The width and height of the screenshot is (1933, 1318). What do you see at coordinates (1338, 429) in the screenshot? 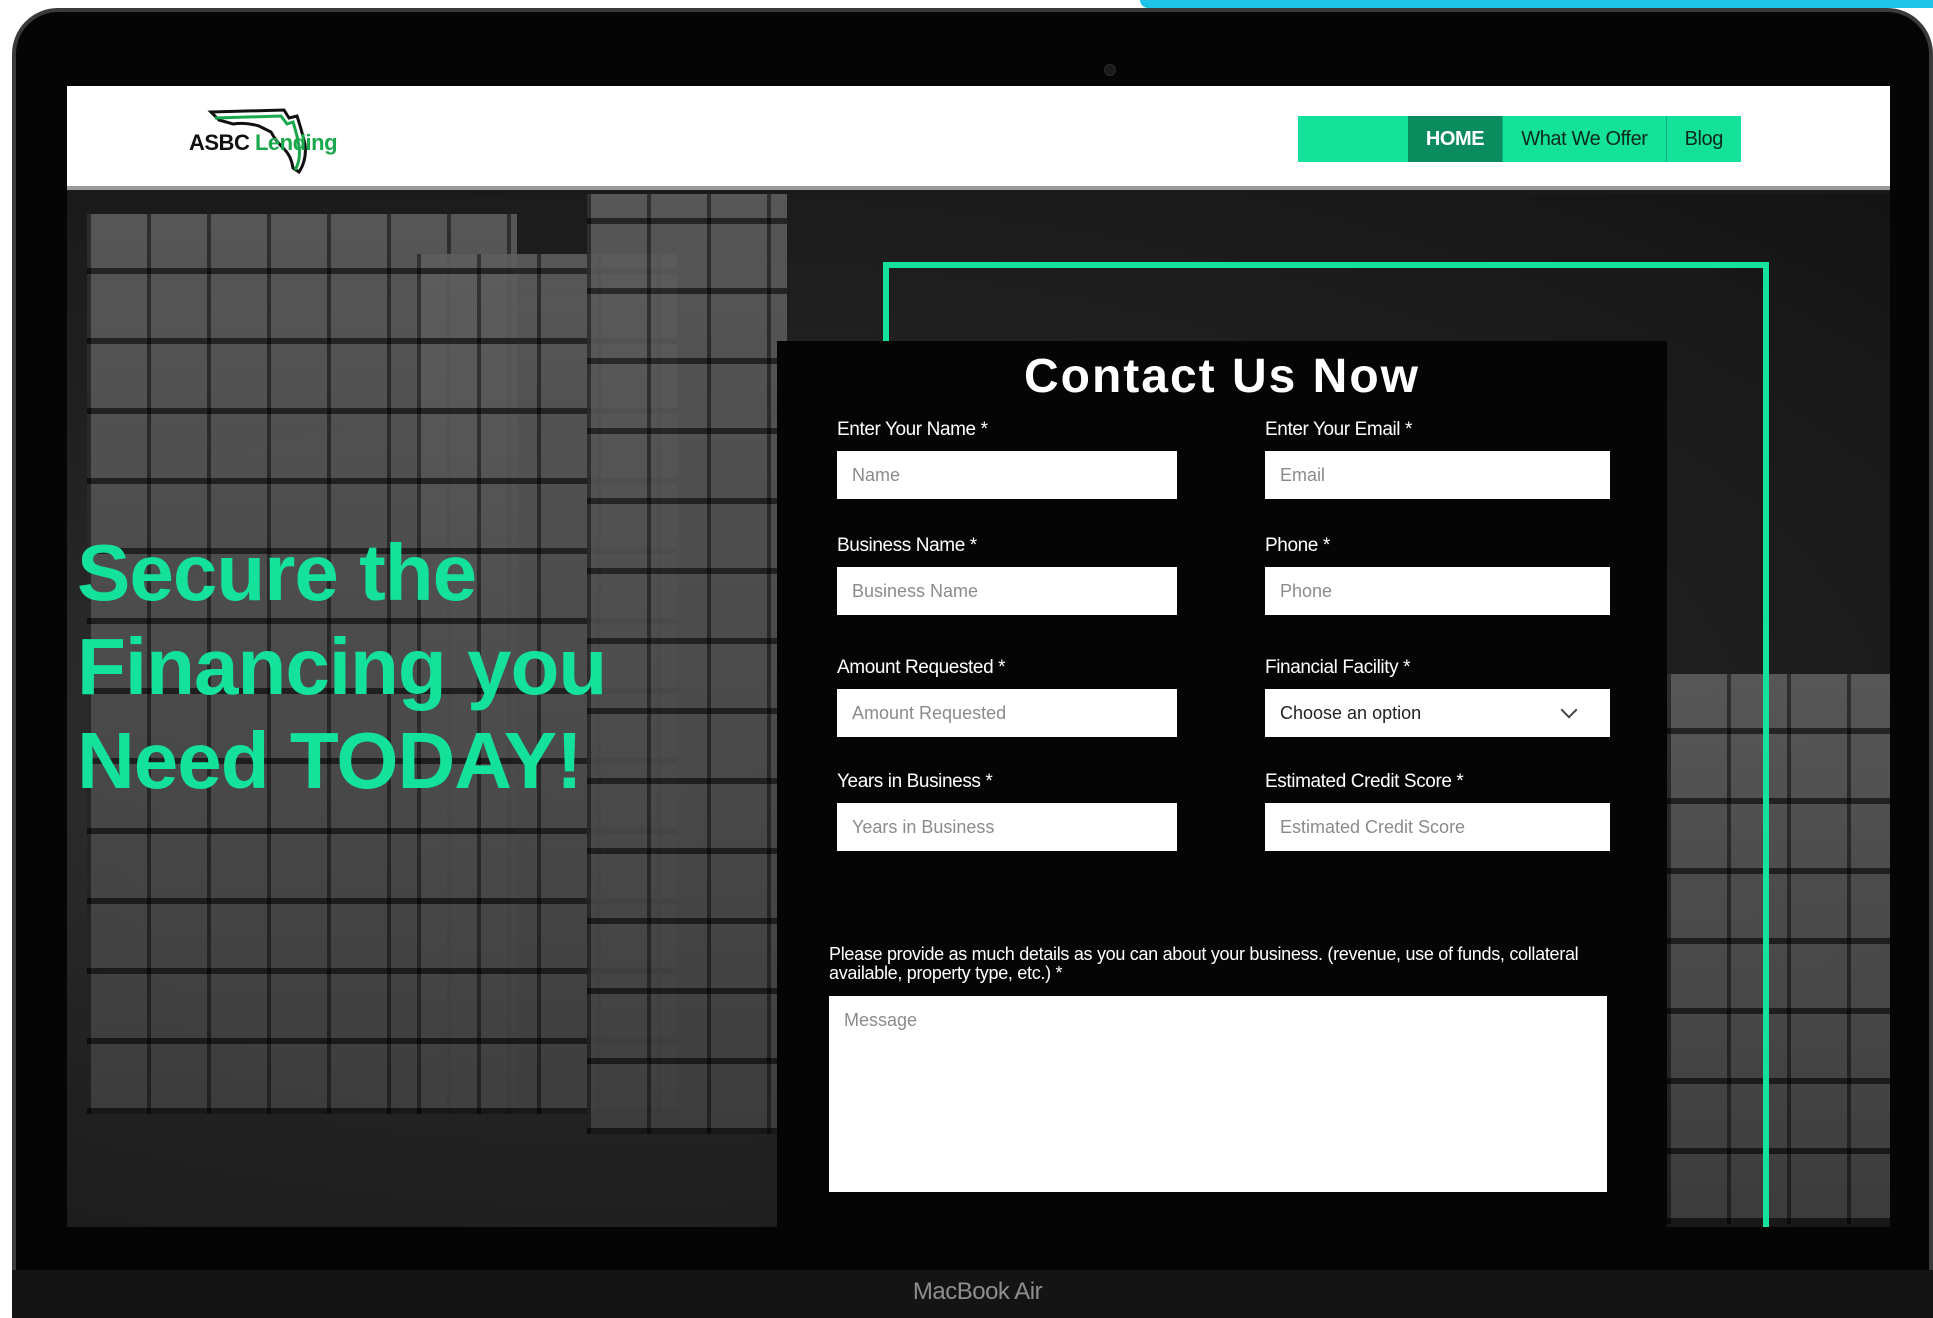
I see `email-label: Enter Your Email *` at bounding box center [1338, 429].